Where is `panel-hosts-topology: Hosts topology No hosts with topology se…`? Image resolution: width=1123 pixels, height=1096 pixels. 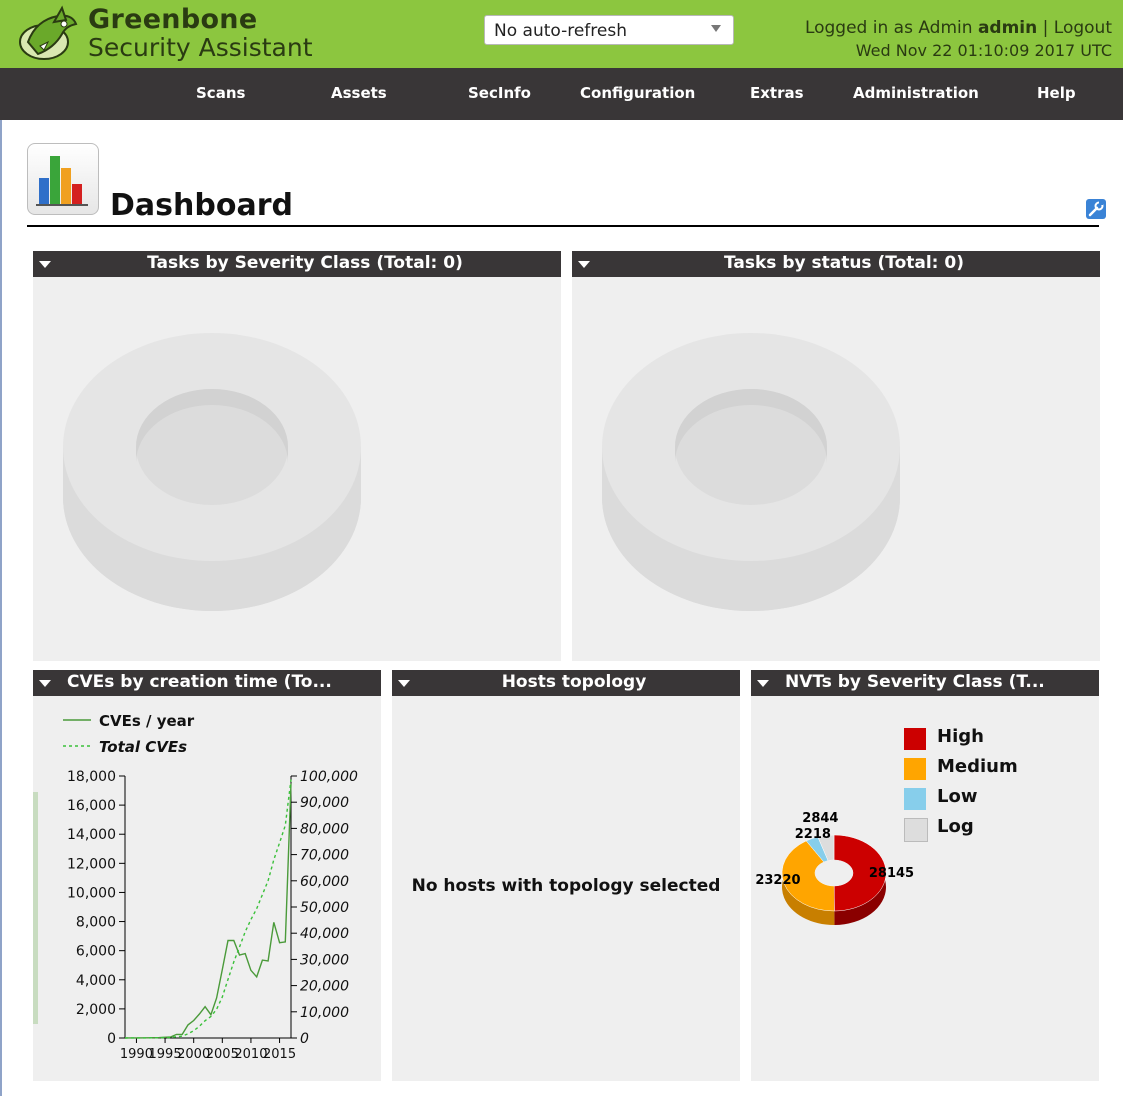
panel-hosts-topology: Hosts topology No hosts with topology se… is located at coordinates (566, 875).